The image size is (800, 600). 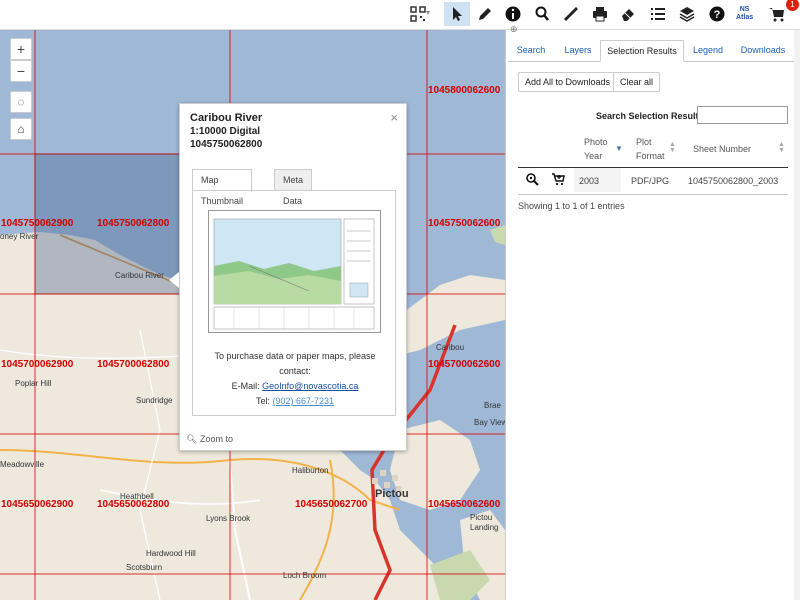 What do you see at coordinates (733, 181) in the screenshot?
I see `sheet-number-cell: 1045750062800_2003` at bounding box center [733, 181].